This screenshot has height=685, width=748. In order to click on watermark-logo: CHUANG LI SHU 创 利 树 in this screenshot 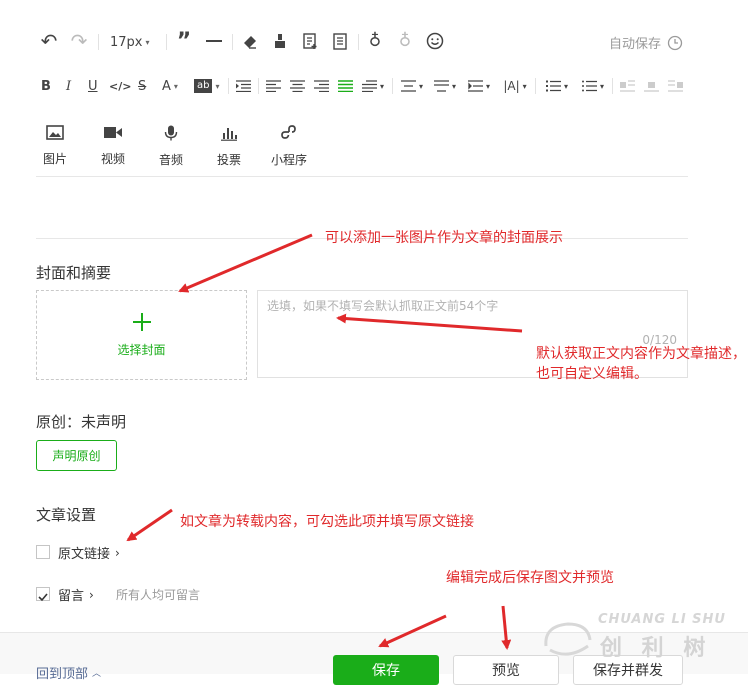, I will do `click(640, 640)`.